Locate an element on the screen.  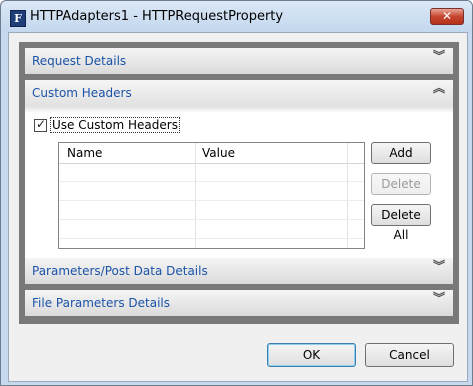
section-title: File Parameters Details is located at coordinates (101, 303).